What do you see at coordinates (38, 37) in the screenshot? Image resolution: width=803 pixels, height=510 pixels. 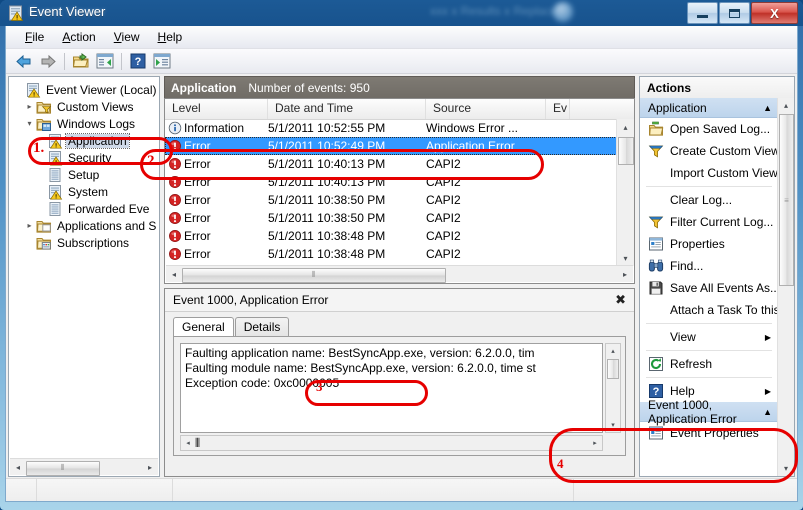 I see `menu-file-label: ile` at bounding box center [38, 37].